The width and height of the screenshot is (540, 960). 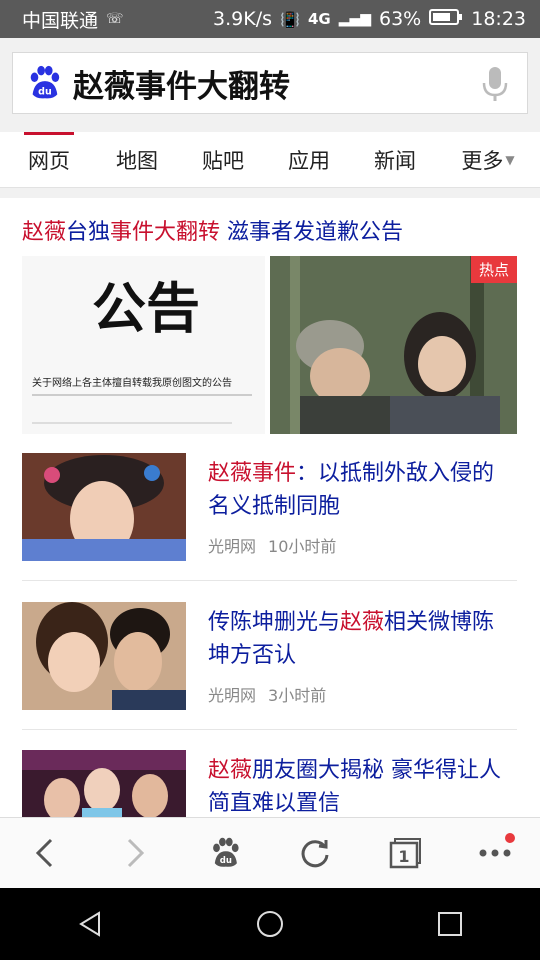 What do you see at coordinates (143, 345) in the screenshot?
I see `notice-image: 公告 关于网络上各主体擅自转载我原创图文的公告` at bounding box center [143, 345].